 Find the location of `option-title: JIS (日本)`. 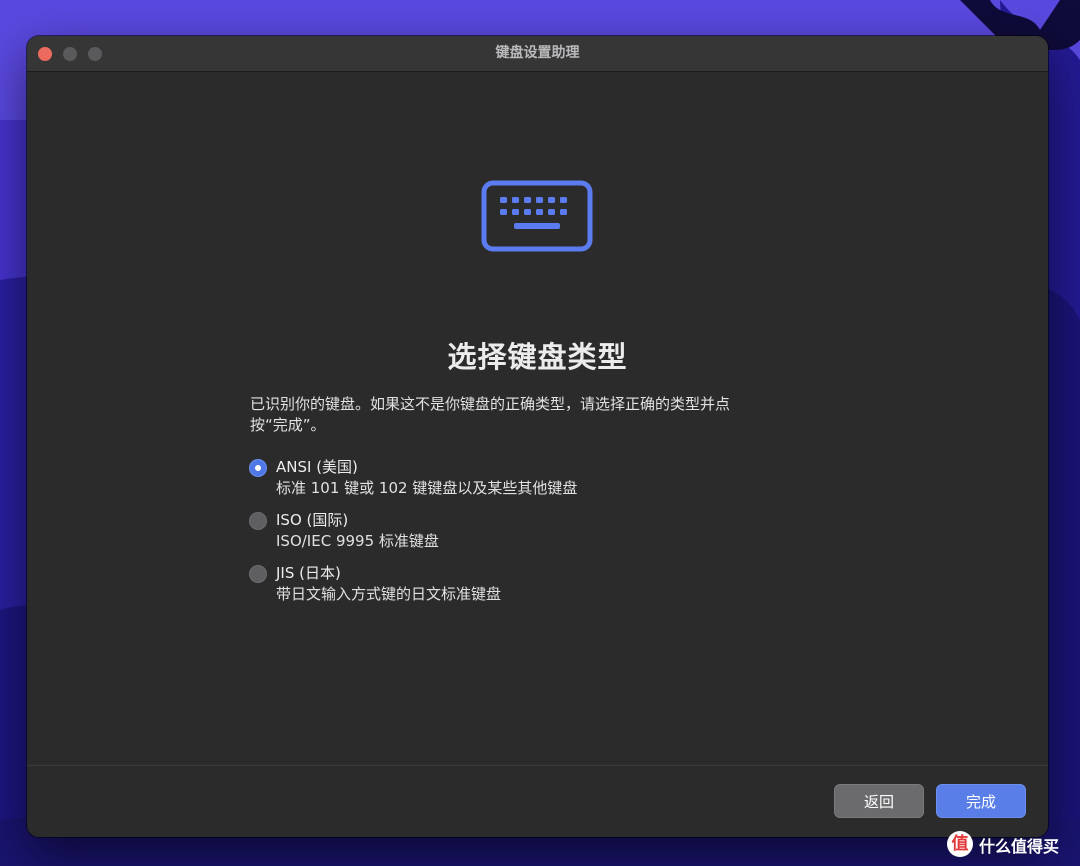

option-title: JIS (日本) is located at coordinates (308, 573).